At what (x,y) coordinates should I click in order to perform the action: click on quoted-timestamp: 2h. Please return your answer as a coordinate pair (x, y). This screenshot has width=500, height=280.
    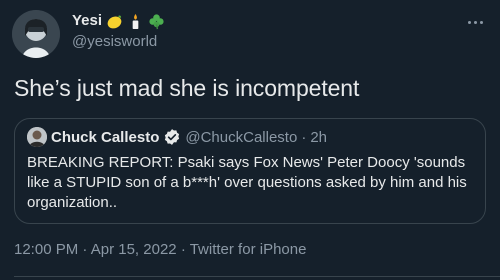
    Looking at the image, I should click on (318, 137).